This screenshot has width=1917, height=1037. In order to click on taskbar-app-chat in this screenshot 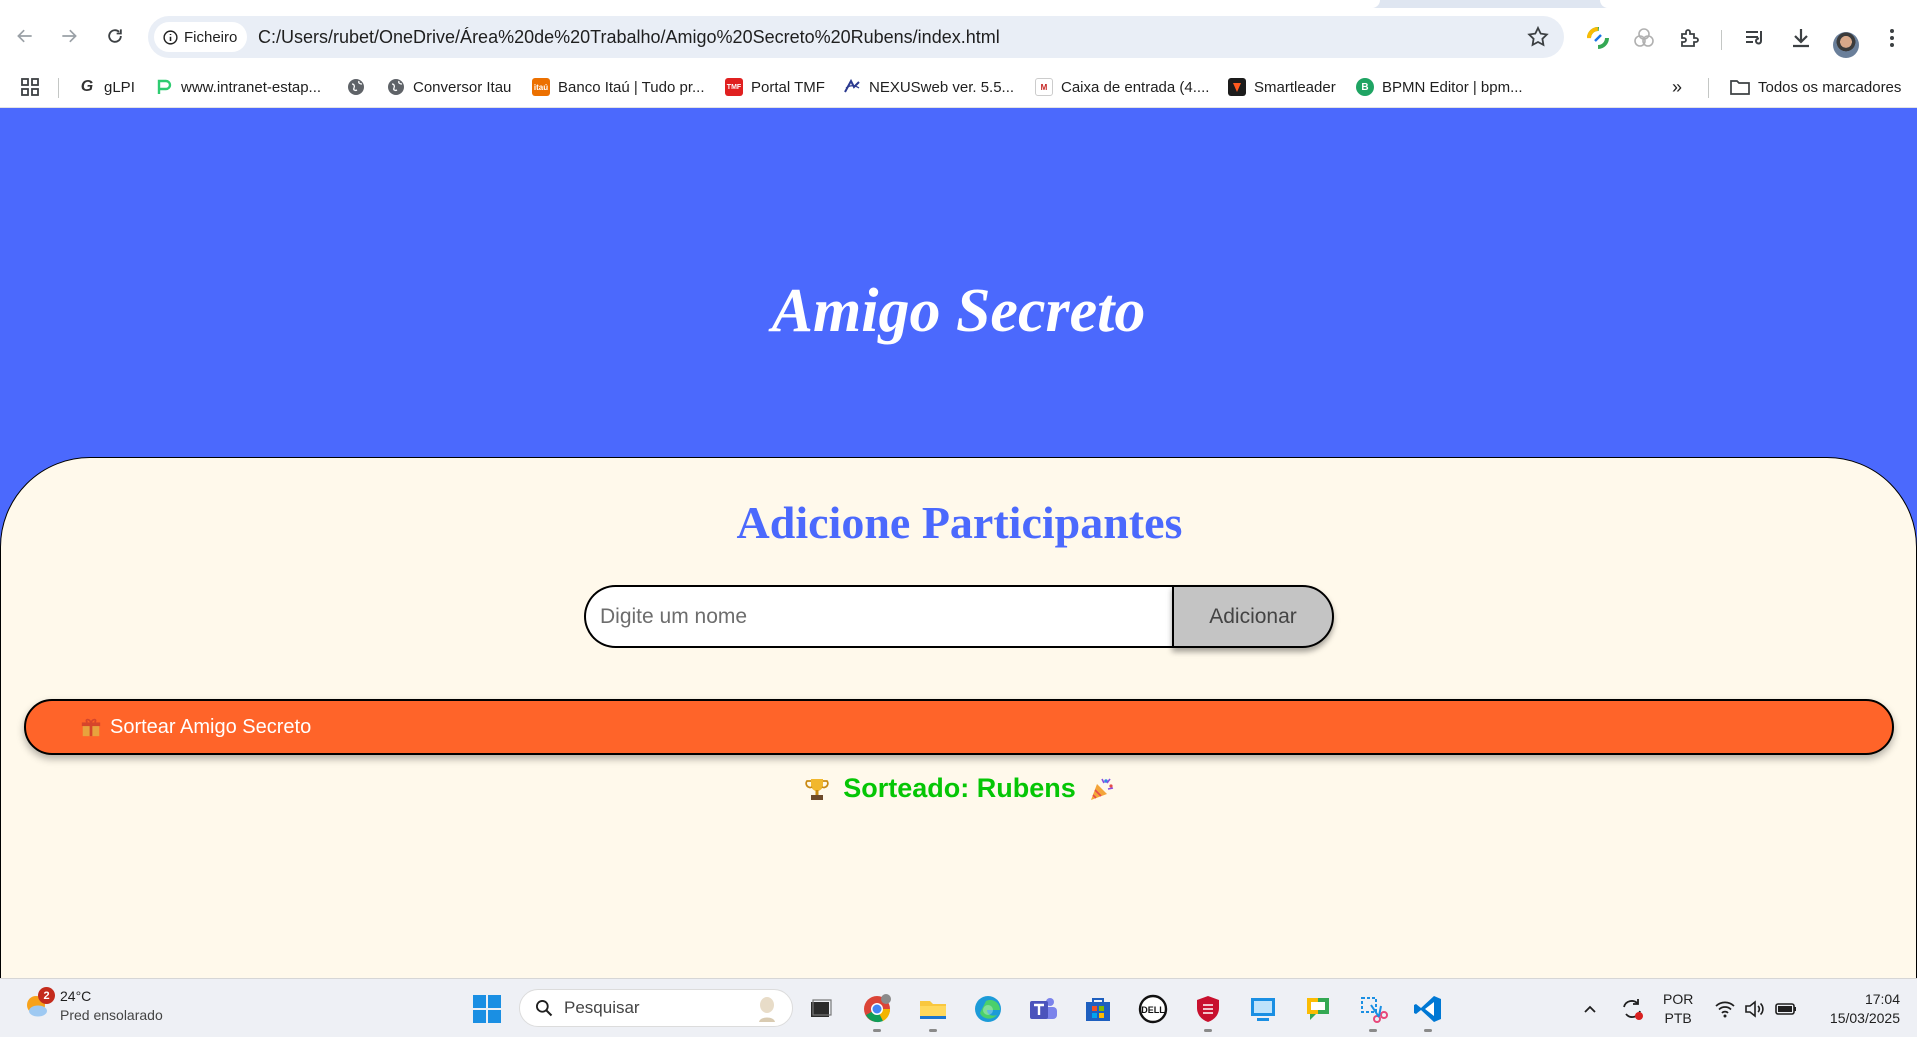, I will do `click(1318, 1009)`.